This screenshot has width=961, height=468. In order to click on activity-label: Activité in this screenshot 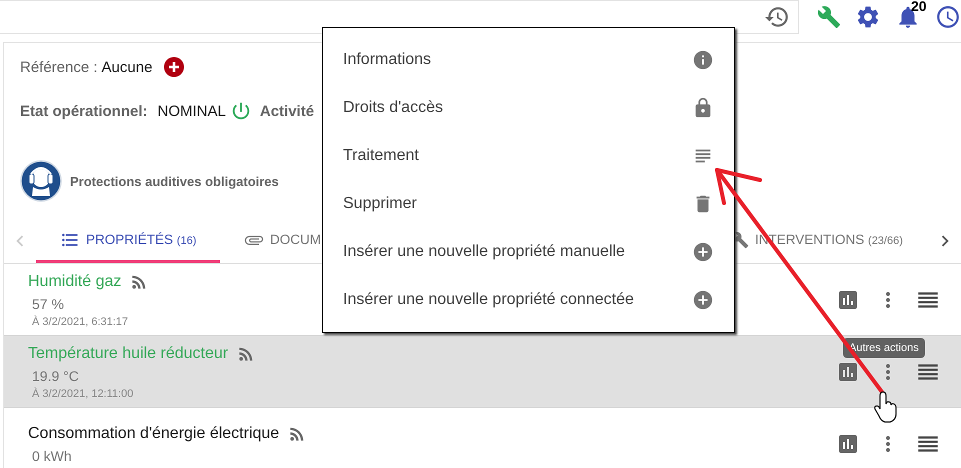, I will do `click(287, 111)`.